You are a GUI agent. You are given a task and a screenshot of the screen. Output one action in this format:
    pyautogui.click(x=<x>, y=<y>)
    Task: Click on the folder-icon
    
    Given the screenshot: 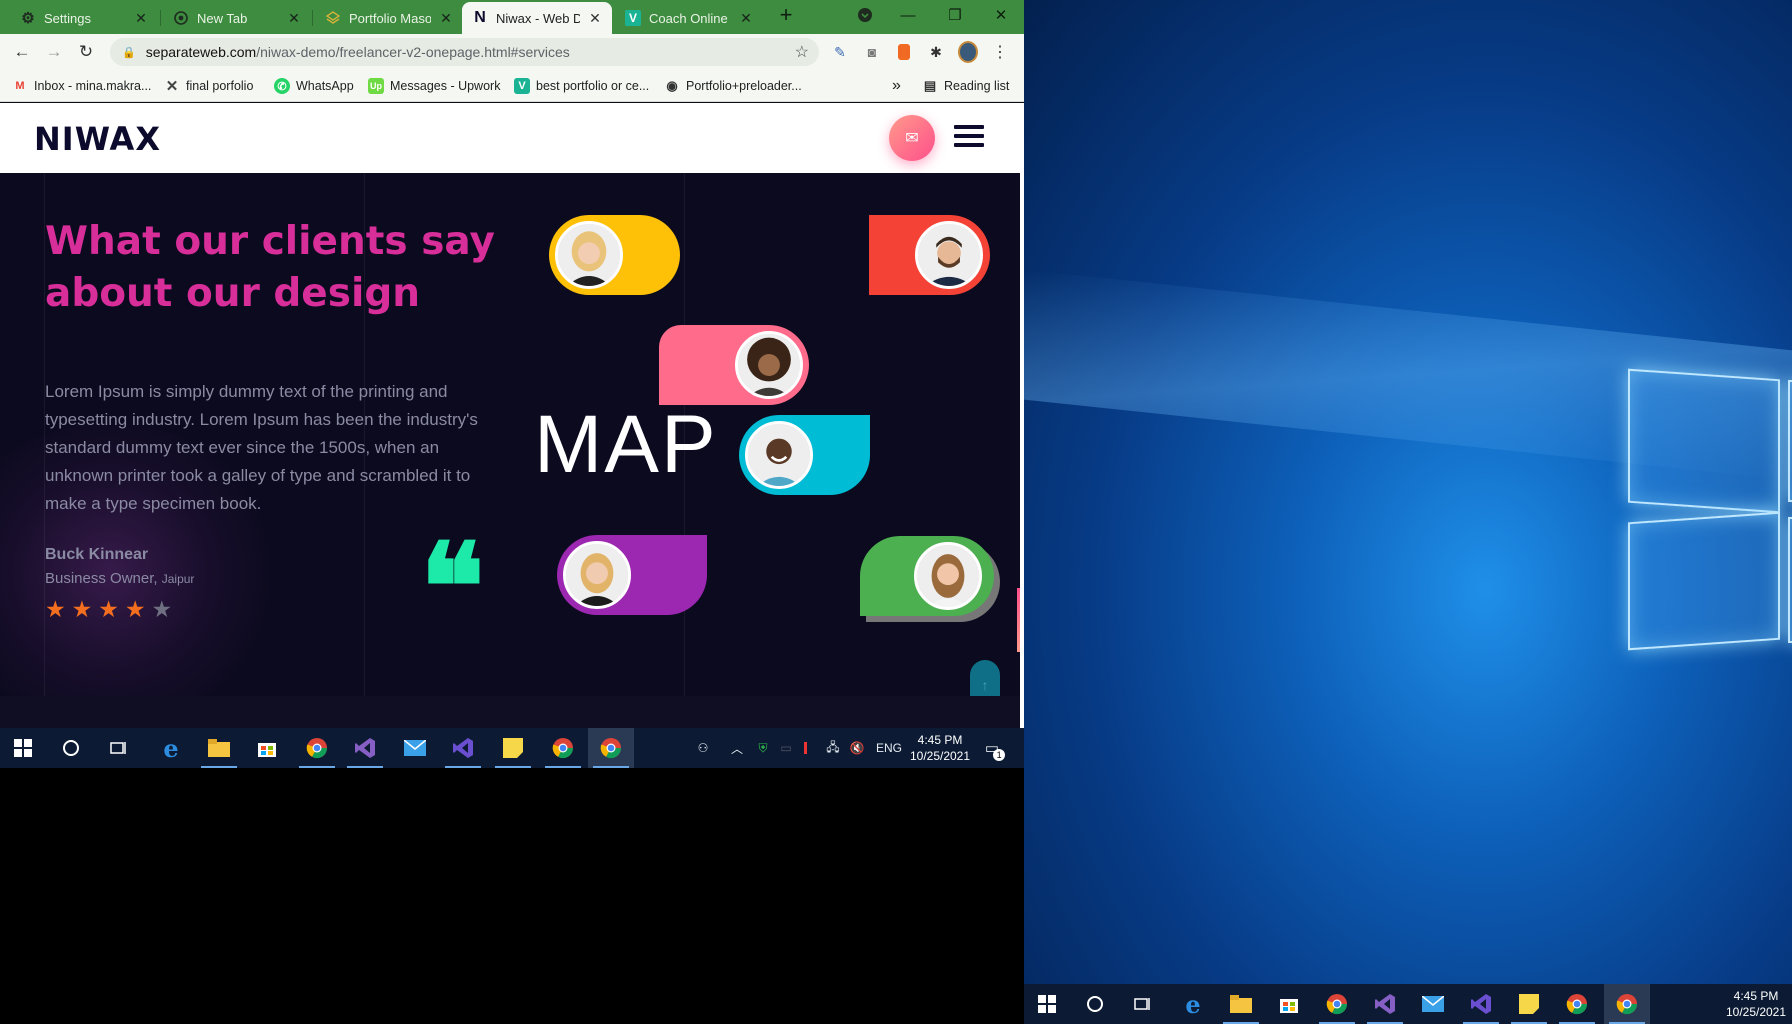 What is the action you would take?
    pyautogui.click(x=1241, y=1004)
    